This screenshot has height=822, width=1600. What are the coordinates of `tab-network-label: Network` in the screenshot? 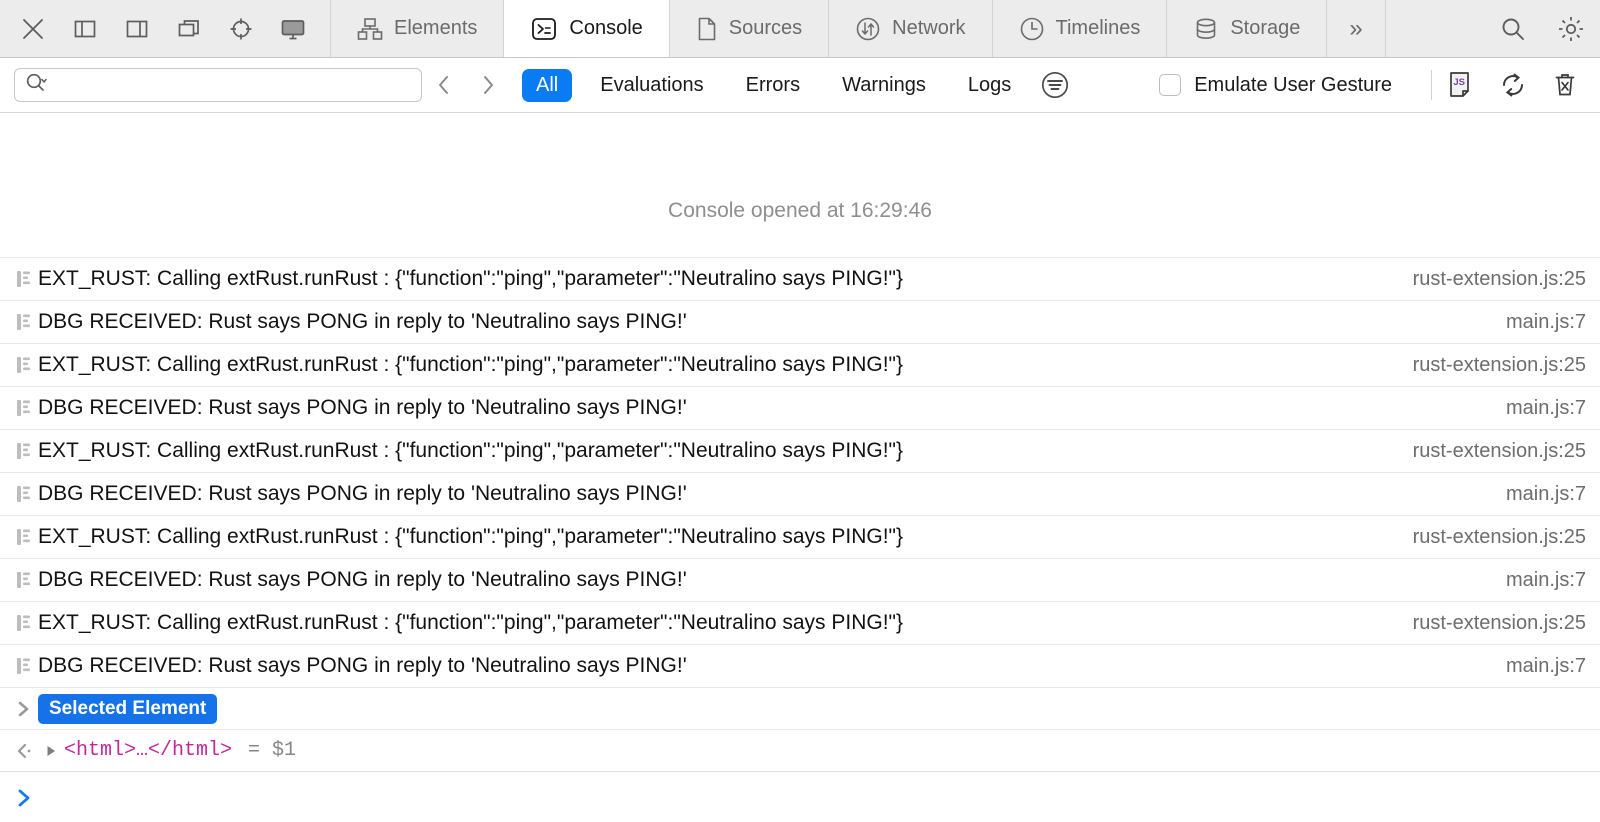 It's located at (929, 28).